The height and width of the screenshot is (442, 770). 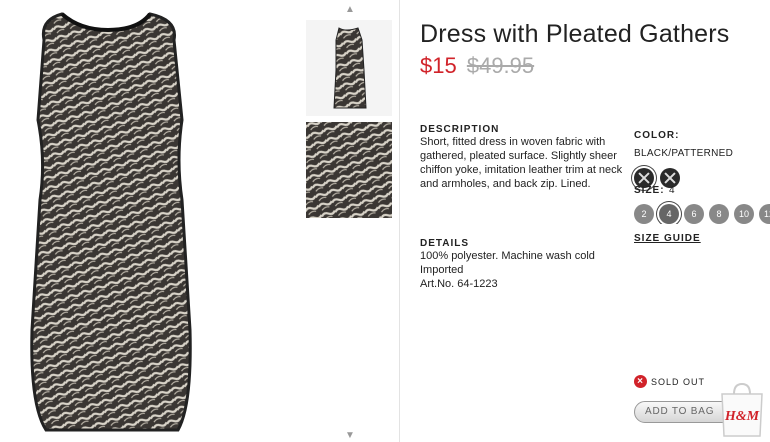 What do you see at coordinates (669, 214) in the screenshot?
I see `size-option-selected: 4` at bounding box center [669, 214].